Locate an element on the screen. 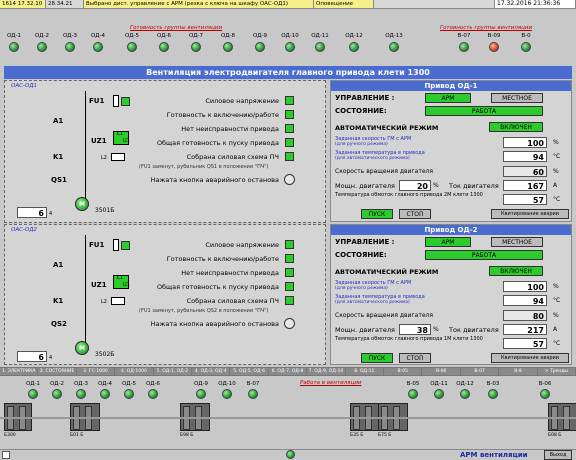 Image resolution: width=576 pixels, height=460 pixels. status-bar: АРМ вентиляции Выход is located at coordinates (288, 454).